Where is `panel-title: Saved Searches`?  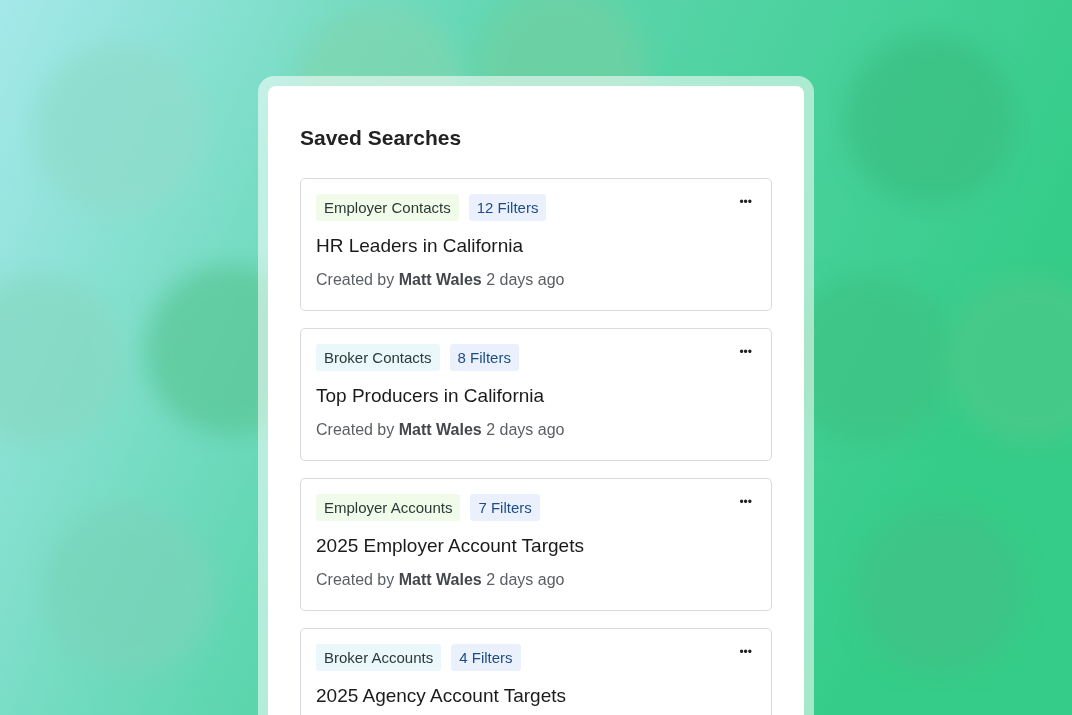 panel-title: Saved Searches is located at coordinates (381, 138).